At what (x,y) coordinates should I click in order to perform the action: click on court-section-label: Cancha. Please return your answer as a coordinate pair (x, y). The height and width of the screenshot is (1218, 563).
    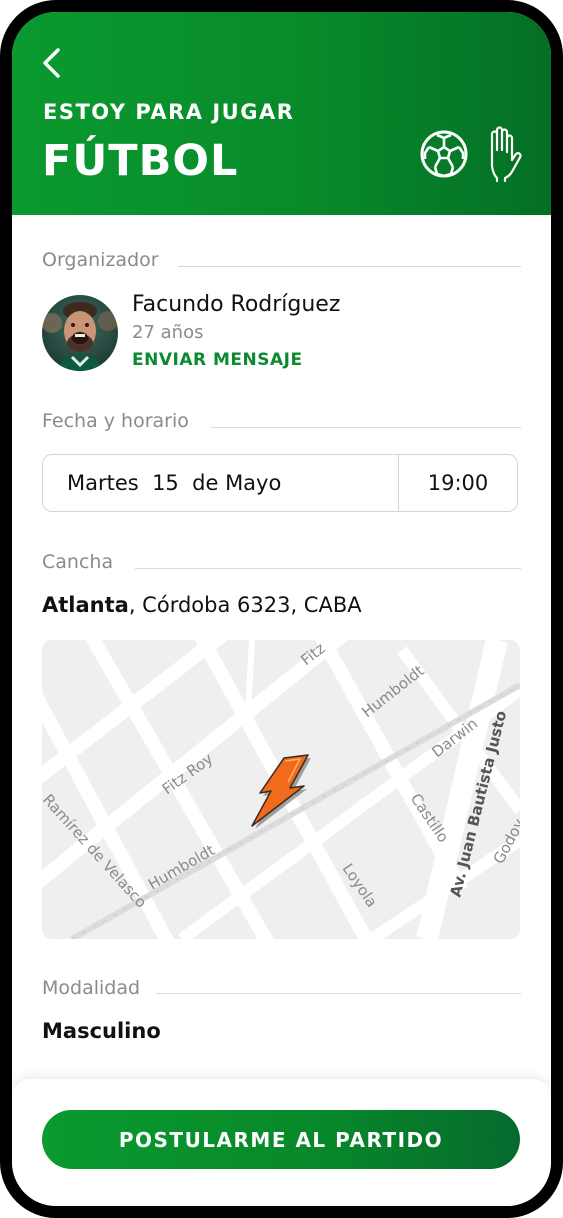
    Looking at the image, I should click on (78, 562).